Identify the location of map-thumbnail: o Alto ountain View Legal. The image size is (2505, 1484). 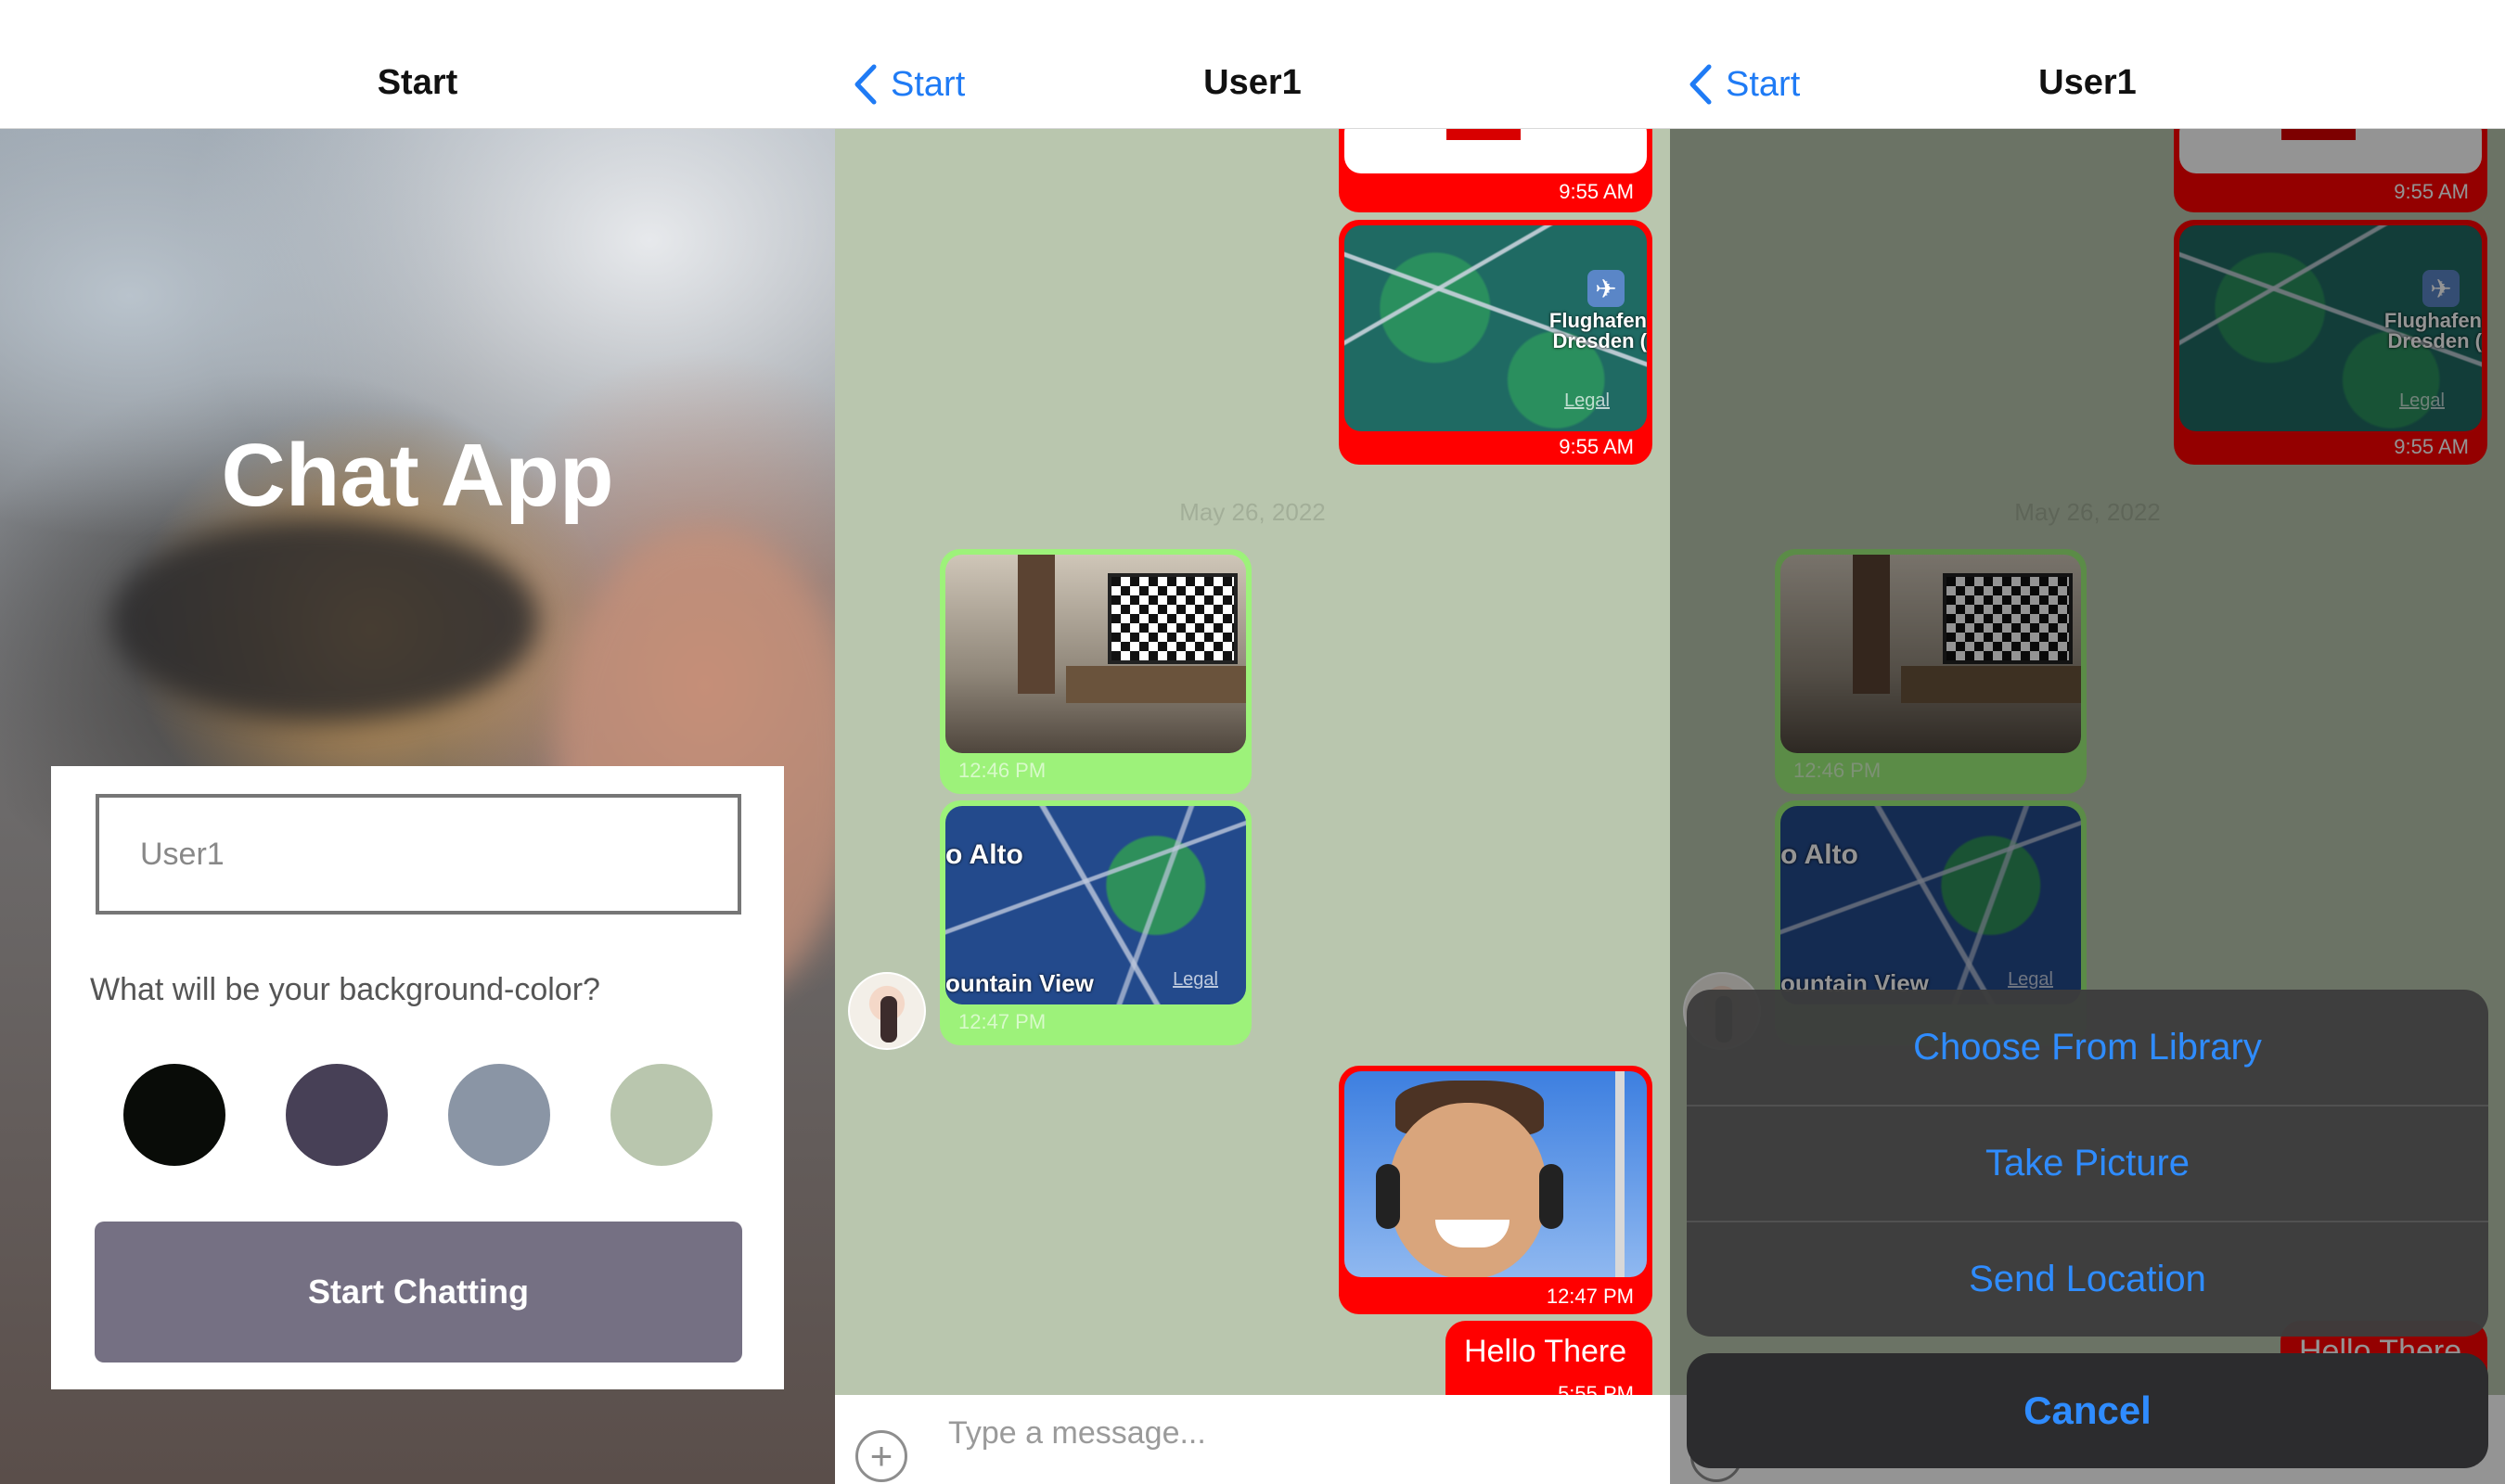
(1095, 905).